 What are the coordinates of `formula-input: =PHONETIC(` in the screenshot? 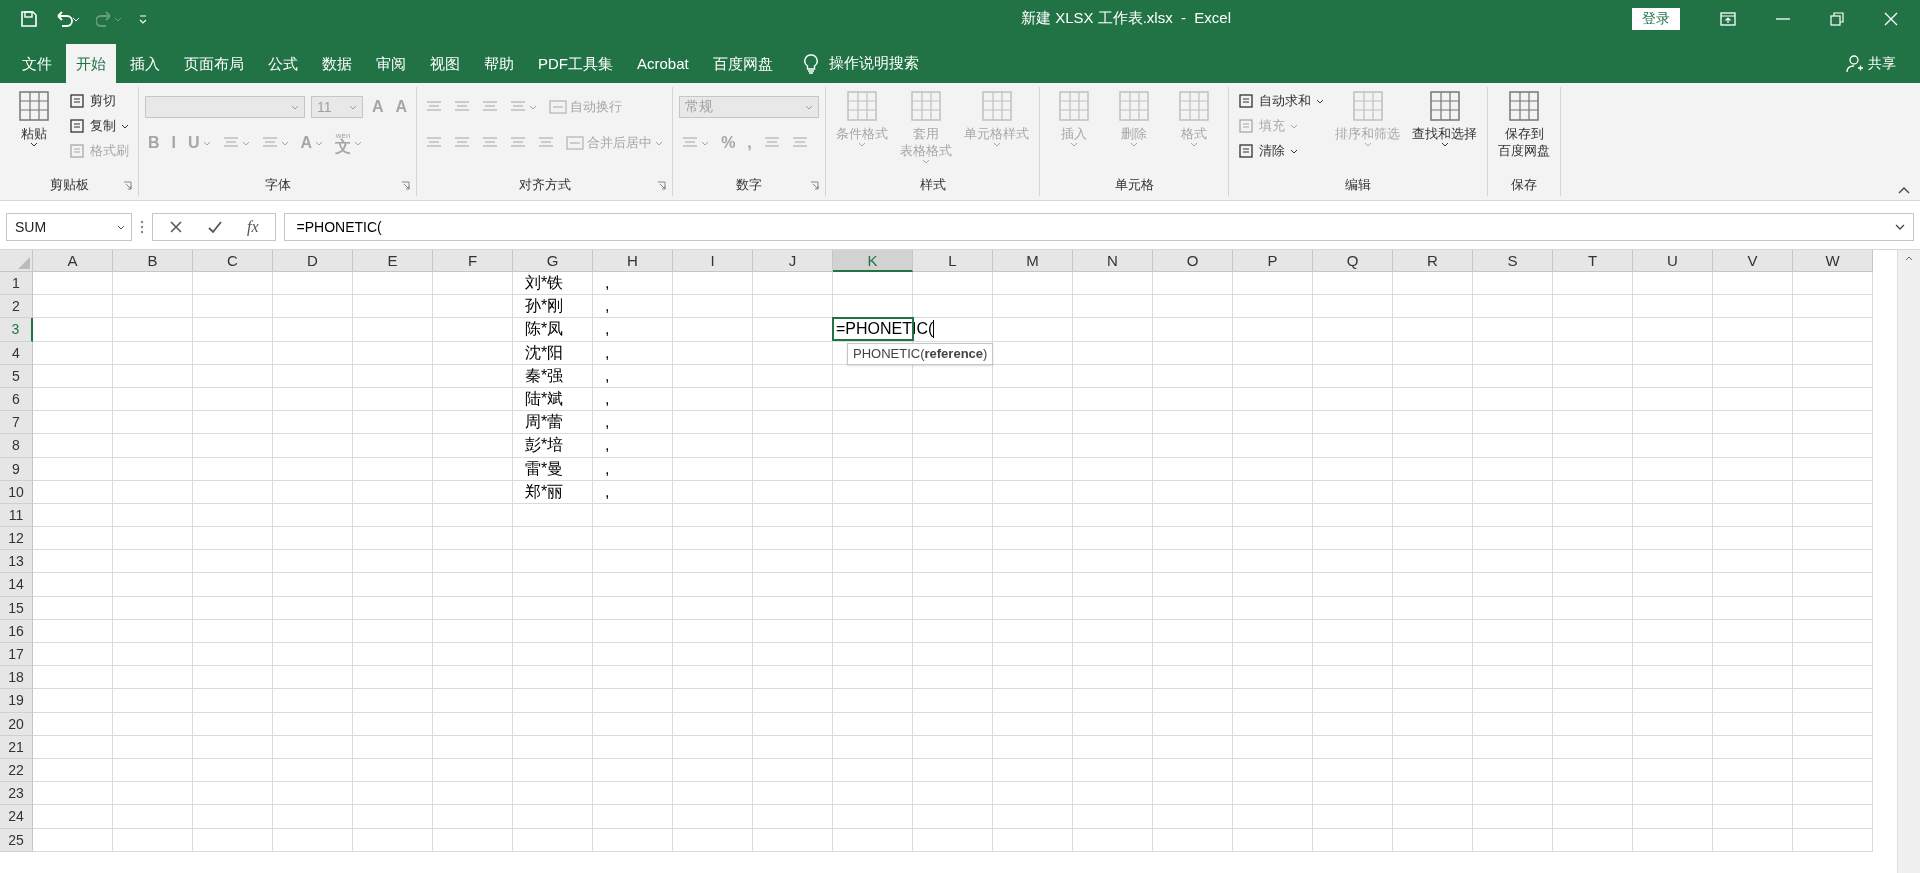 It's located at (1098, 227).